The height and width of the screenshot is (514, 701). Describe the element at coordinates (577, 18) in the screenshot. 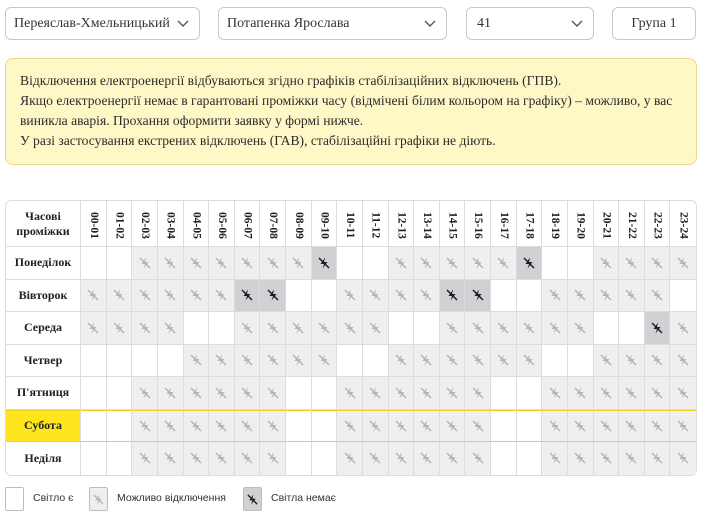

I see `chevron-down-icon` at that location.